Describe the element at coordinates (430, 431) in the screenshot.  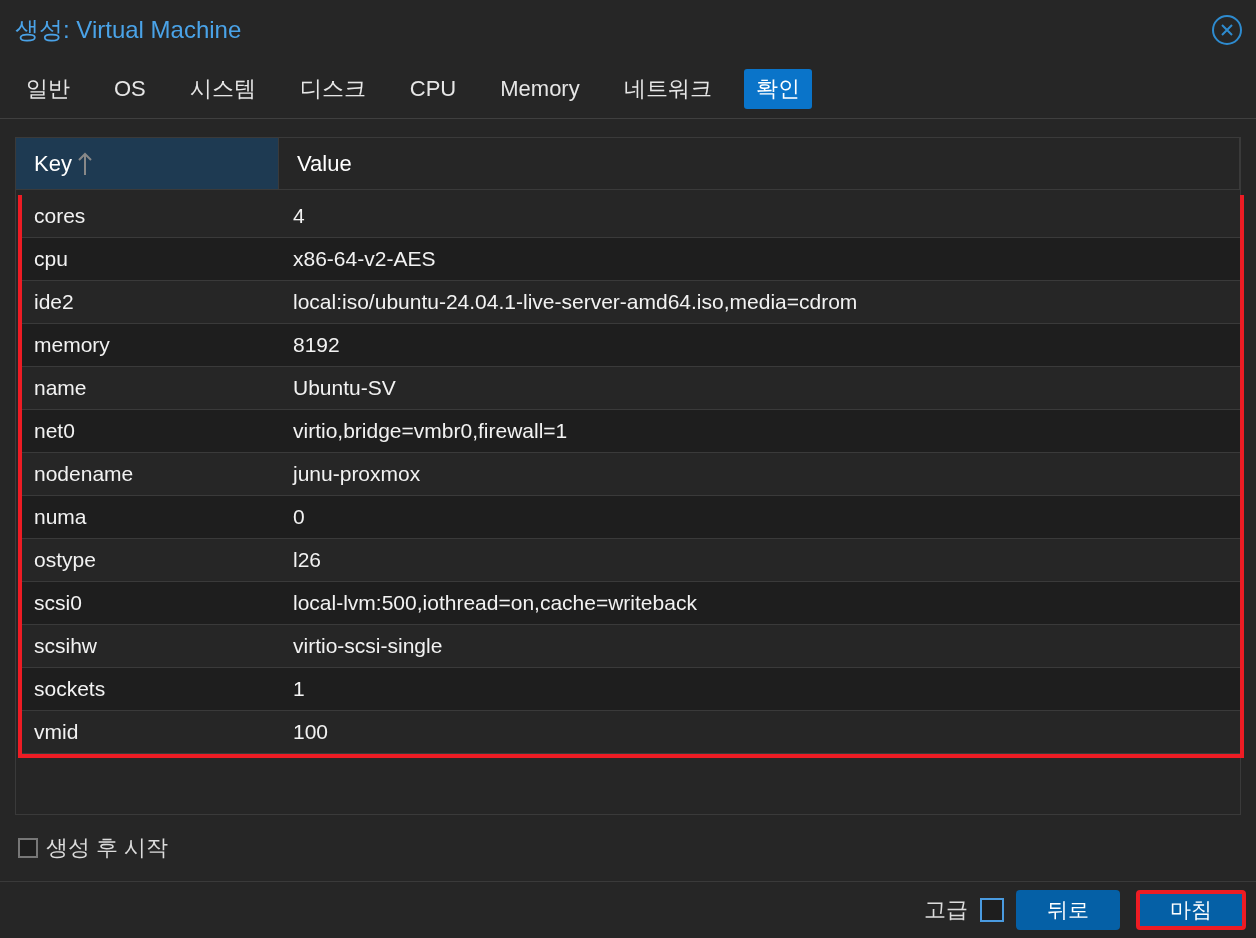
I see `table-cell-text: virtio,bridge=vmbr0,firewall=1` at that location.